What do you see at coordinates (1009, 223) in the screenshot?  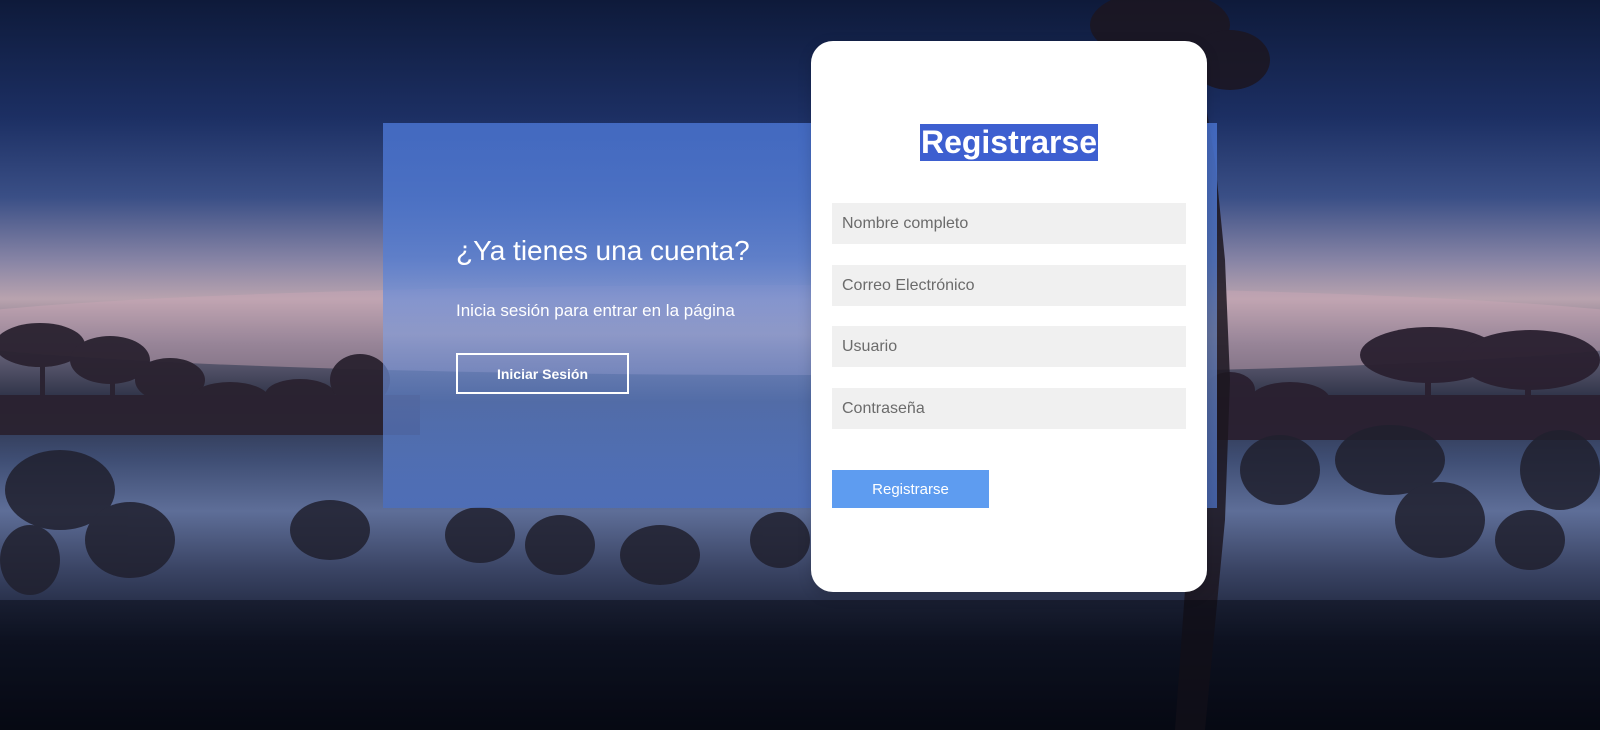 I see `full-name-input` at bounding box center [1009, 223].